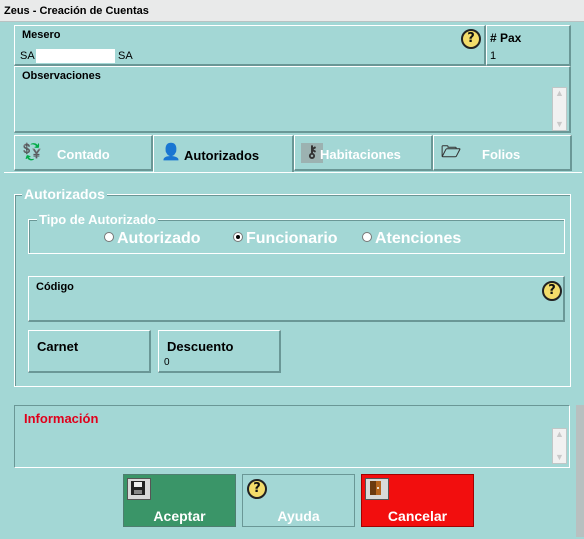  What do you see at coordinates (200, 346) in the screenshot?
I see `descuento-label: Descuento` at bounding box center [200, 346].